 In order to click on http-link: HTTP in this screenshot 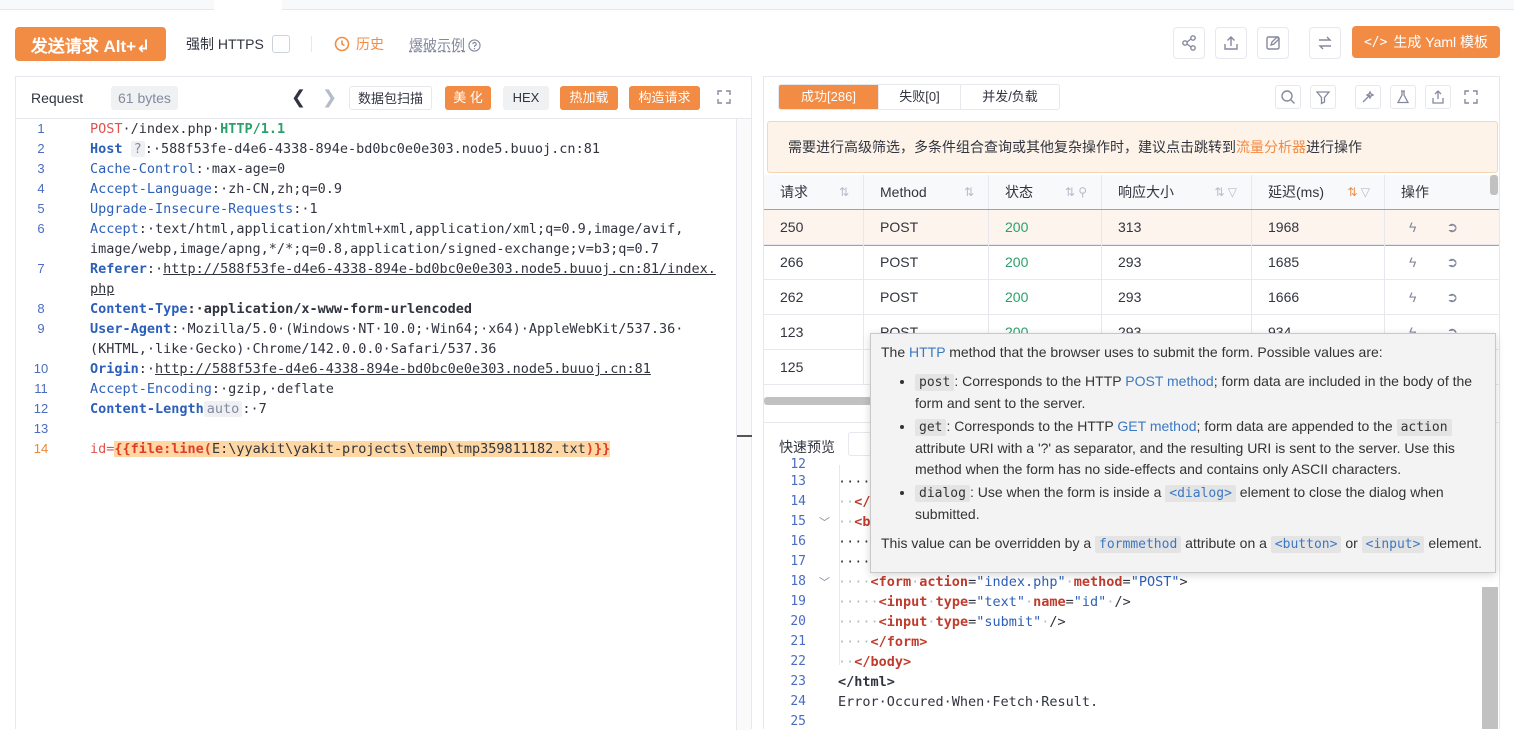, I will do `click(927, 352)`.